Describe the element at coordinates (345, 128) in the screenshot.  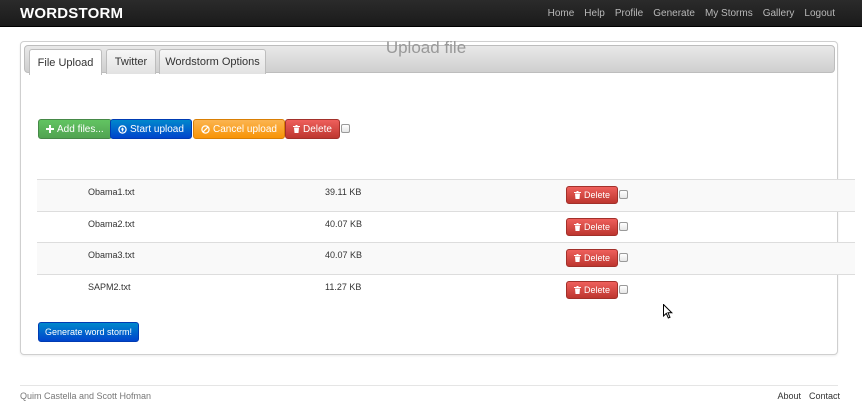
I see `select-all-checkbox` at that location.